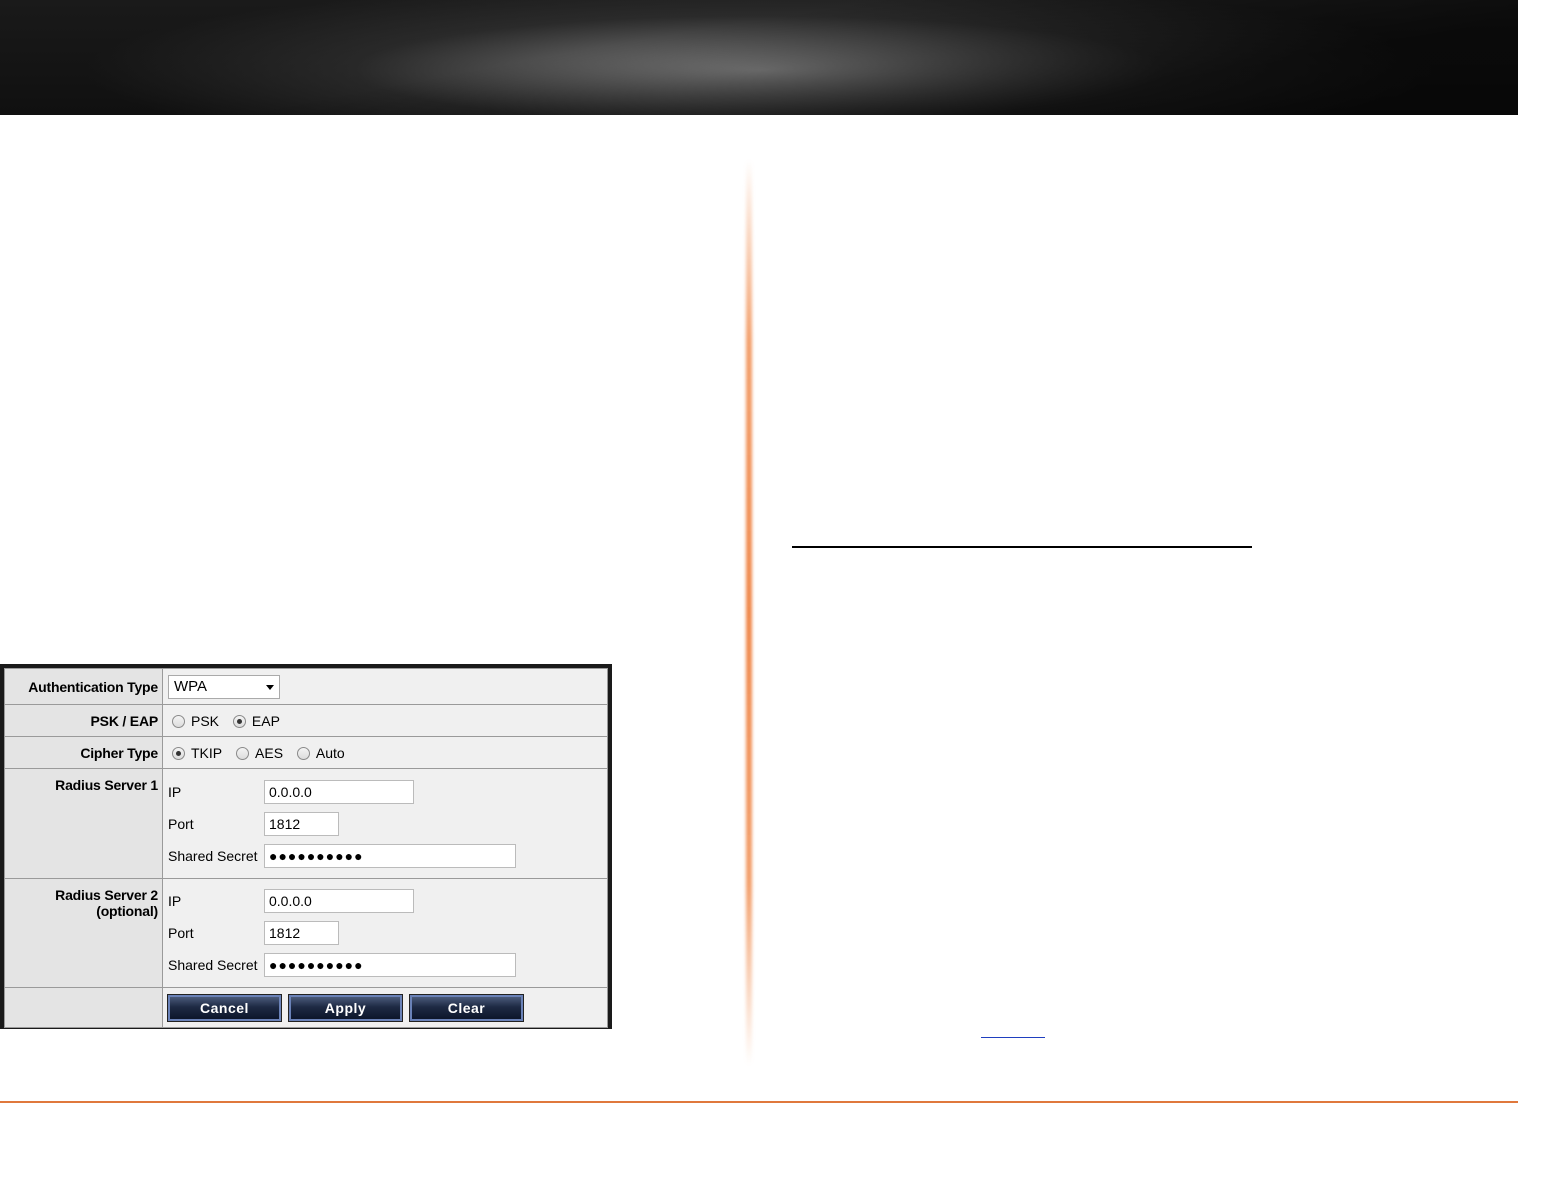  I want to click on radius1-secret-label: Shared Secret, so click(213, 855).